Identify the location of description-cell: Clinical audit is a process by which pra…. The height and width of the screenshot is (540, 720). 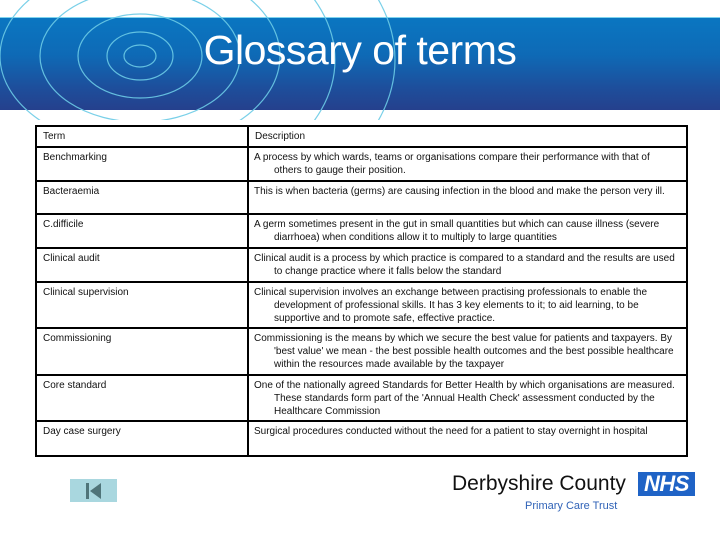
(467, 265).